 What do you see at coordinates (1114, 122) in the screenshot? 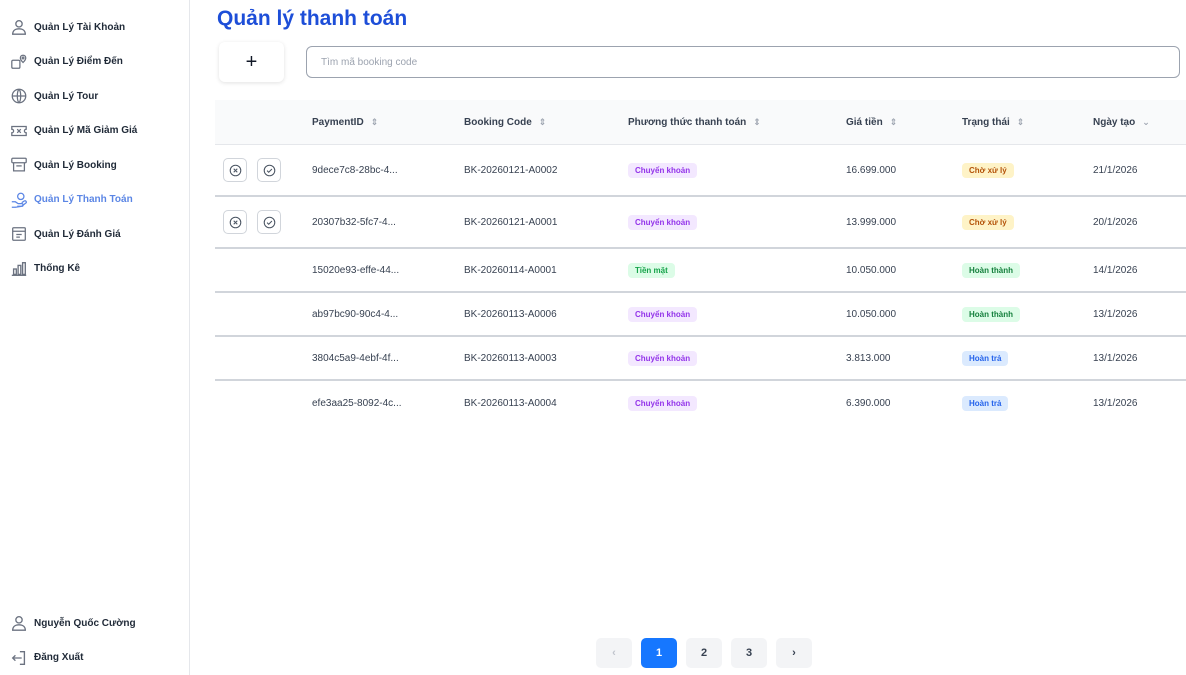
I see `col-header-label: Ngày tạo` at bounding box center [1114, 122].